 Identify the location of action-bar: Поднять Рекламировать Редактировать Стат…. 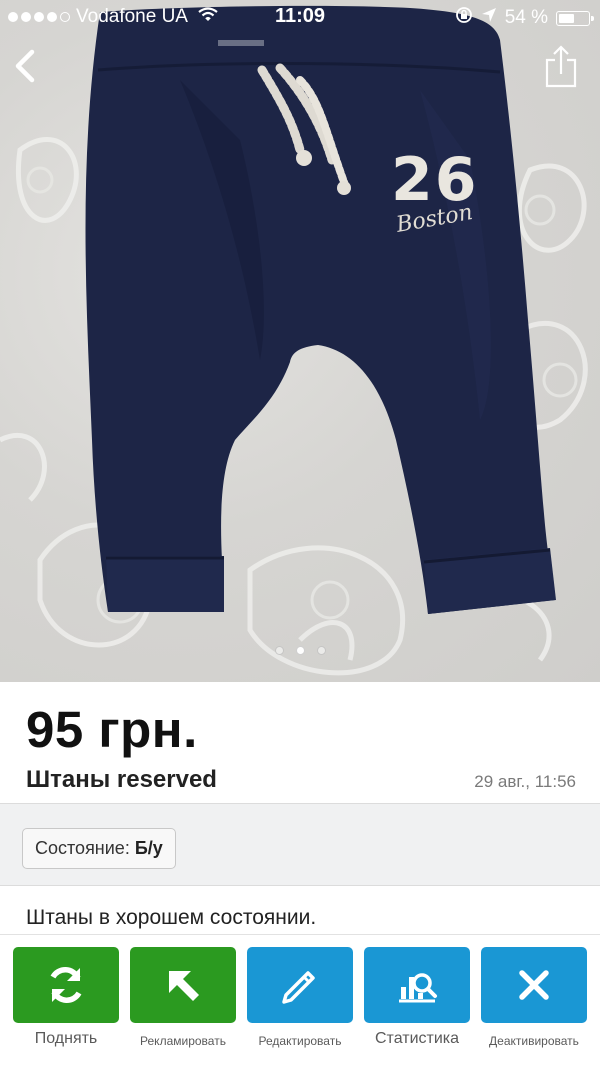
(300, 1000).